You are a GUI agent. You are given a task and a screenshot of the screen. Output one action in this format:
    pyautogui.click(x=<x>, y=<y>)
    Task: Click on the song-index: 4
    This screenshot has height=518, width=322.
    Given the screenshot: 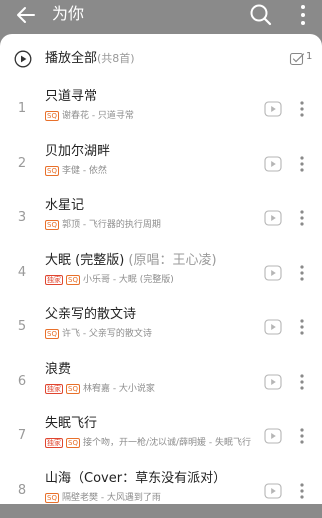 What is the action you would take?
    pyautogui.click(x=22, y=273)
    